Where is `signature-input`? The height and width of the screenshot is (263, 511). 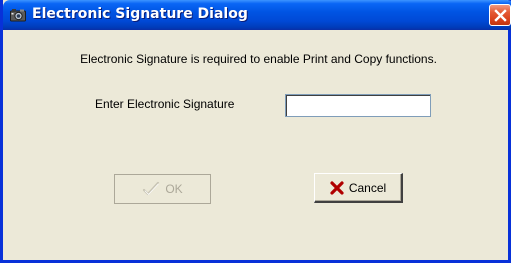 signature-input is located at coordinates (358, 105).